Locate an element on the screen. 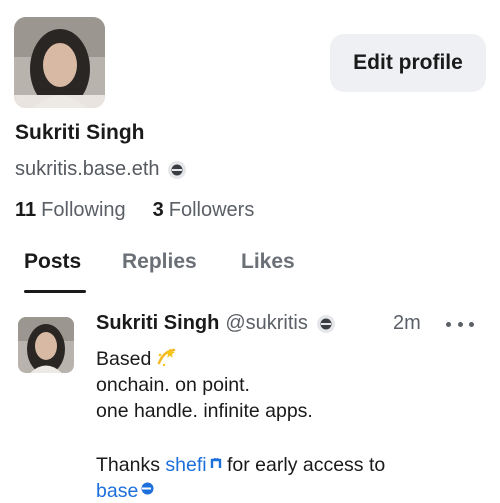 This screenshot has height=503, width=500. post-line: Thanks shefi for early access to is located at coordinates (240, 463).